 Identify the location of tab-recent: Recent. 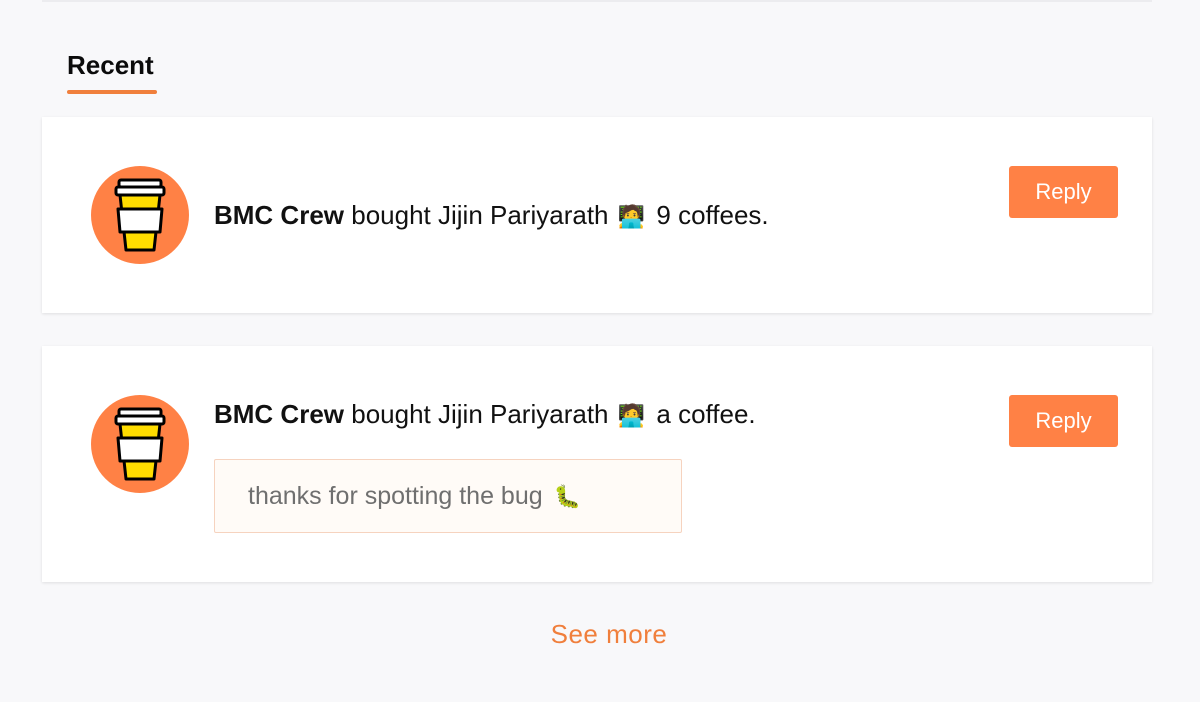
(110, 65).